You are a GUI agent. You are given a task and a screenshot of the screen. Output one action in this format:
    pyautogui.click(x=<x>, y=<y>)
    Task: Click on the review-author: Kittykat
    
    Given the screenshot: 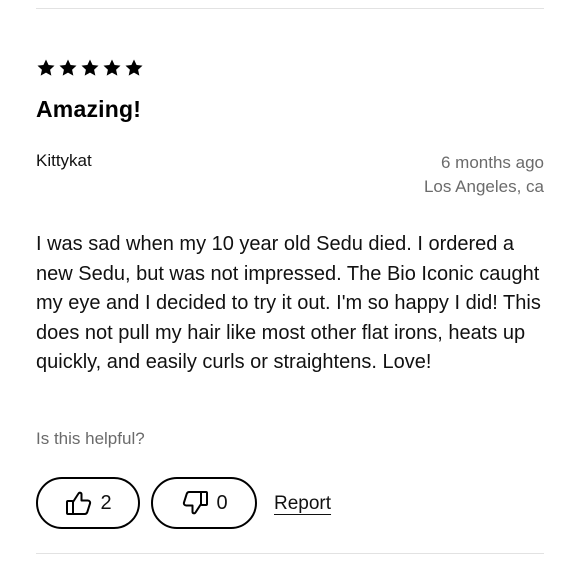 What is the action you would take?
    pyautogui.click(x=64, y=160)
    